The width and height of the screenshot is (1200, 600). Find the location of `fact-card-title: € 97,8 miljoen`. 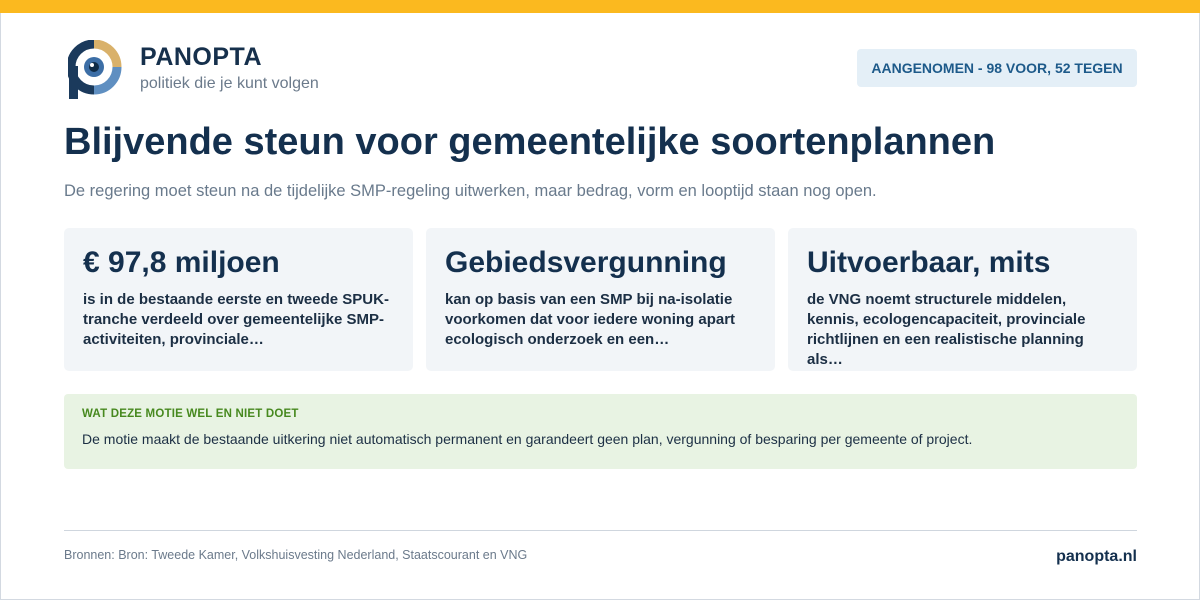

fact-card-title: € 97,8 miljoen is located at coordinates (181, 262).